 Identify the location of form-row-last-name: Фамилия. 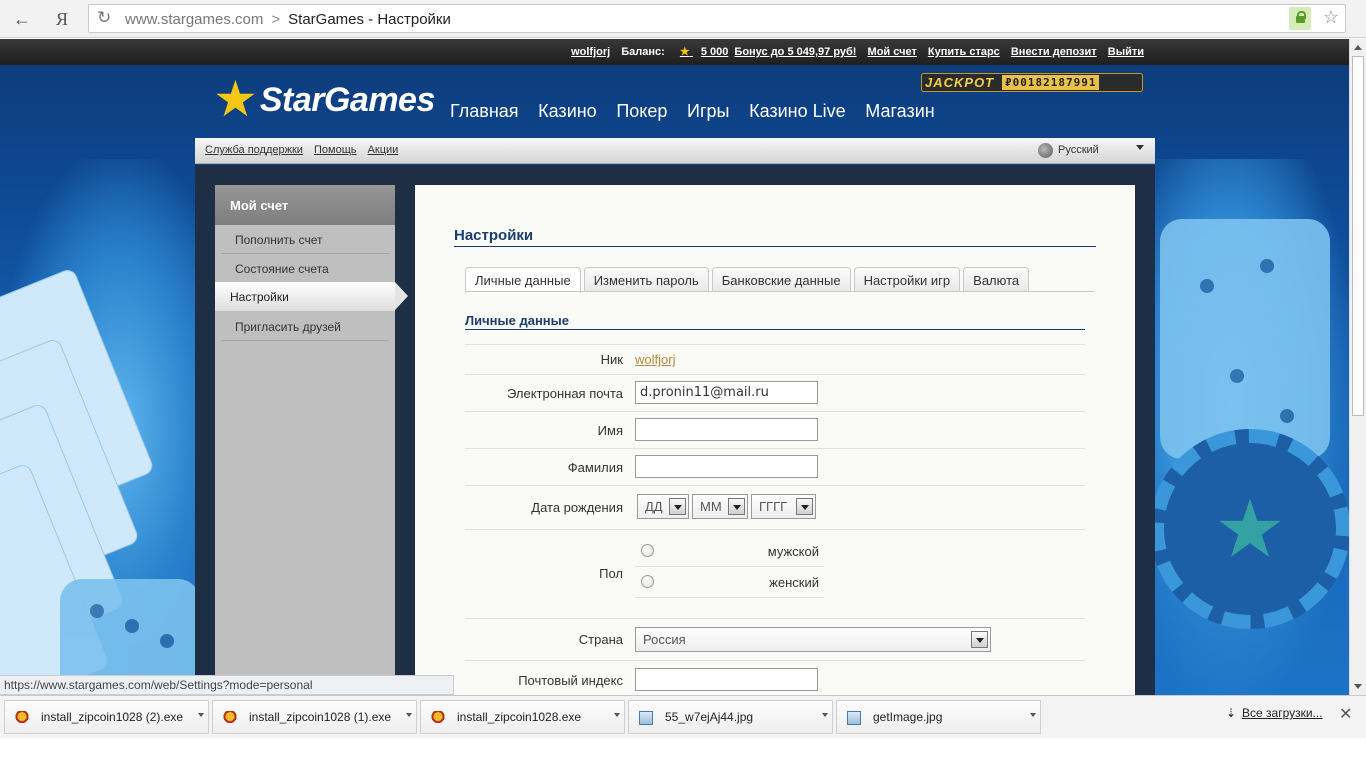
(775, 466).